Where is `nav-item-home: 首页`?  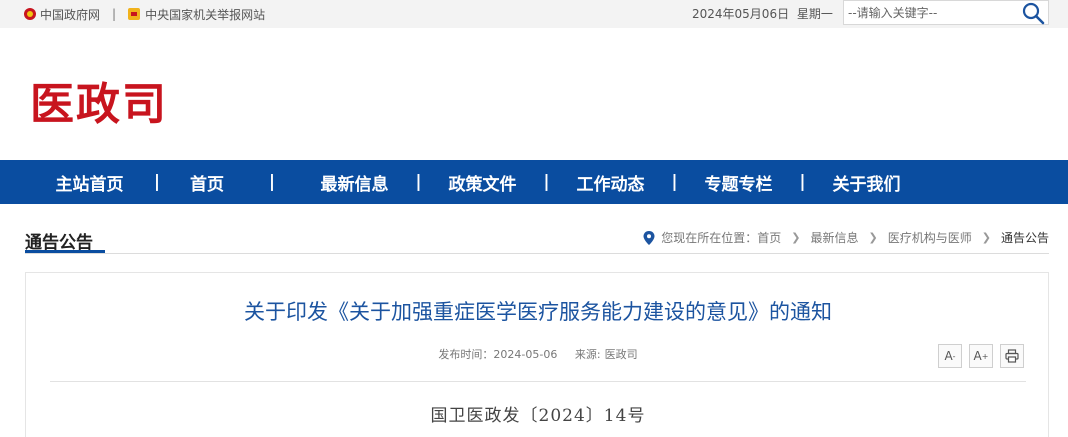 nav-item-home: 首页 is located at coordinates (207, 182).